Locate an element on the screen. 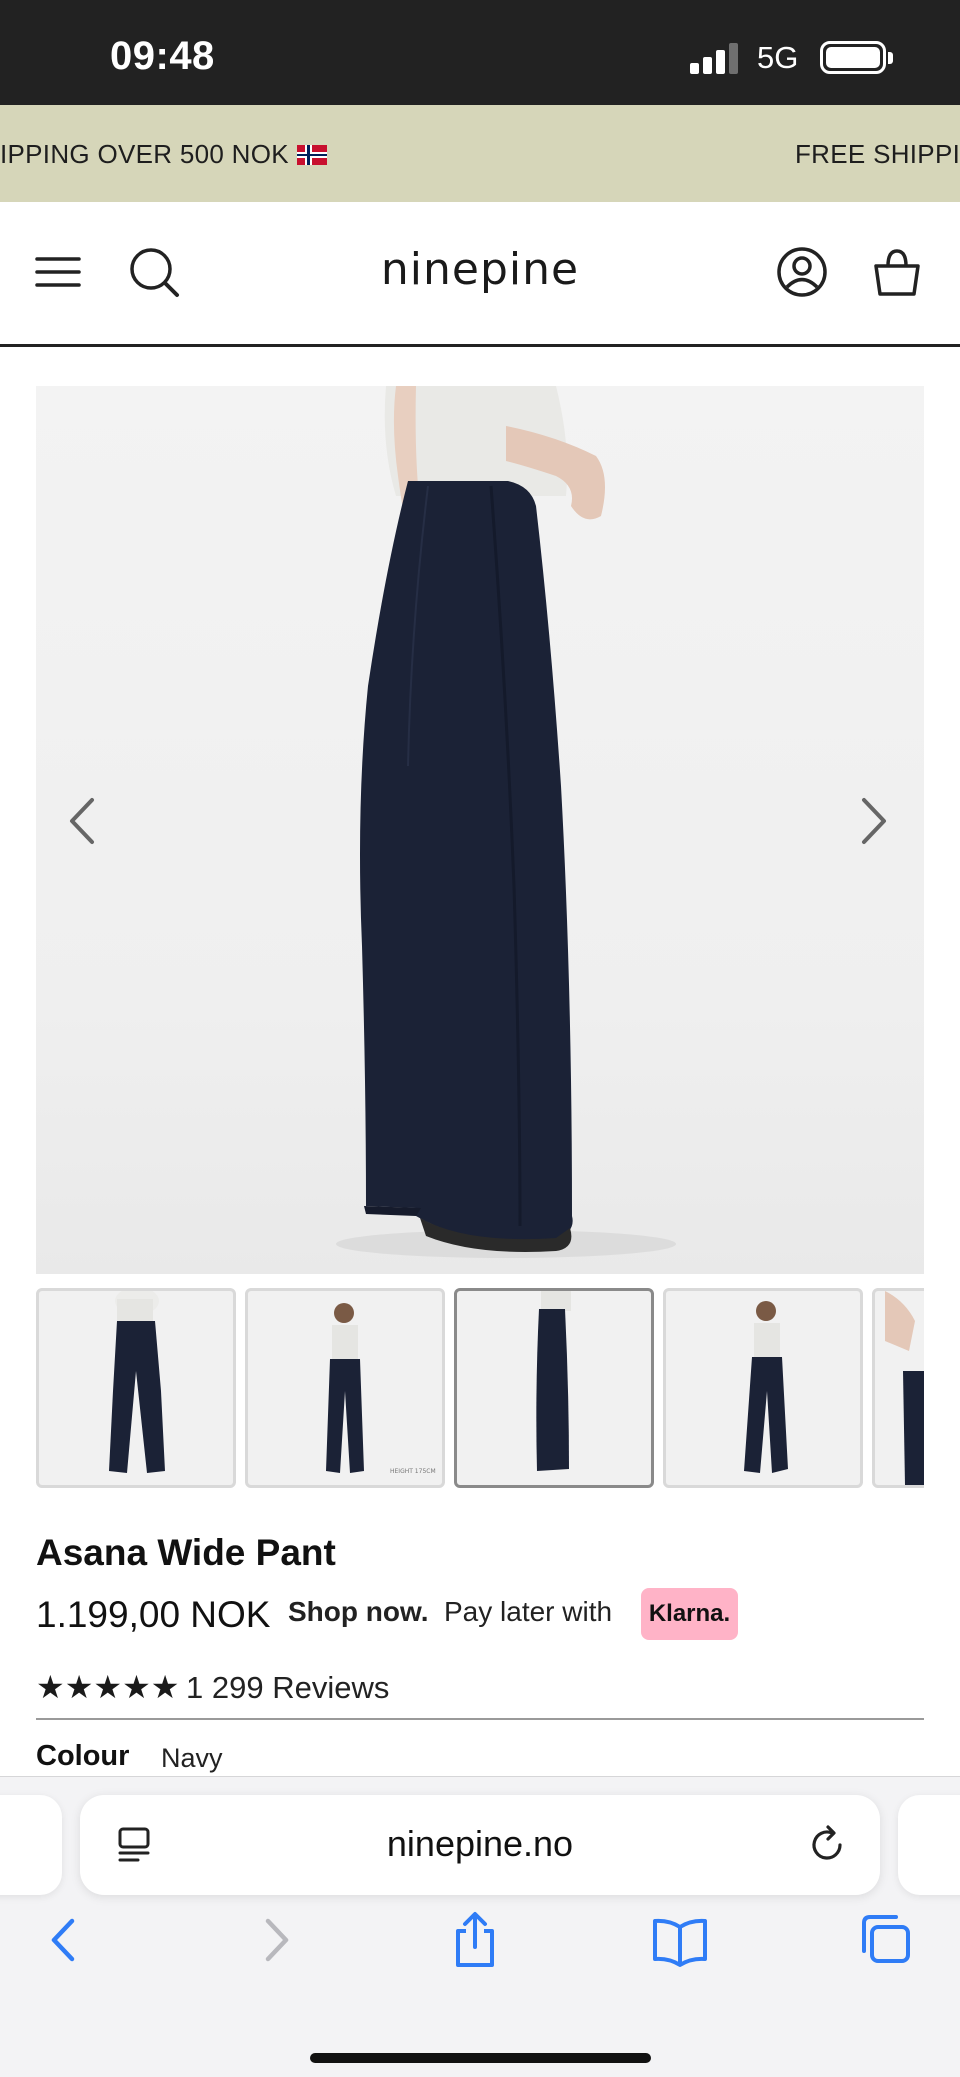 This screenshot has height=2077, width=960. search-icon is located at coordinates (154, 272).